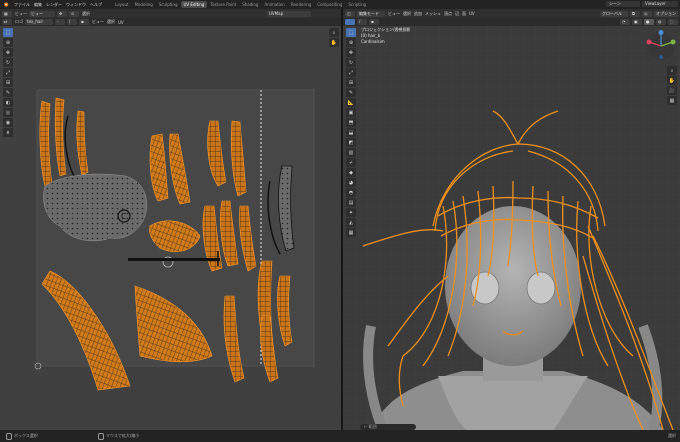 Image resolution: width=680 pixels, height=442 pixels. What do you see at coordinates (625, 22) in the screenshot?
I see `overlay-toggle-icon: ◔` at bounding box center [625, 22].